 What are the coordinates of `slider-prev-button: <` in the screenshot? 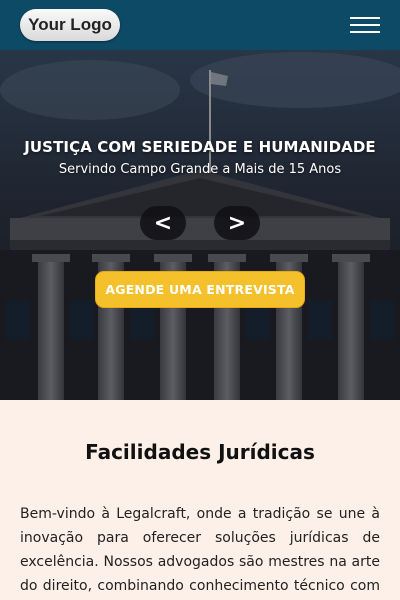 It's located at (163, 223).